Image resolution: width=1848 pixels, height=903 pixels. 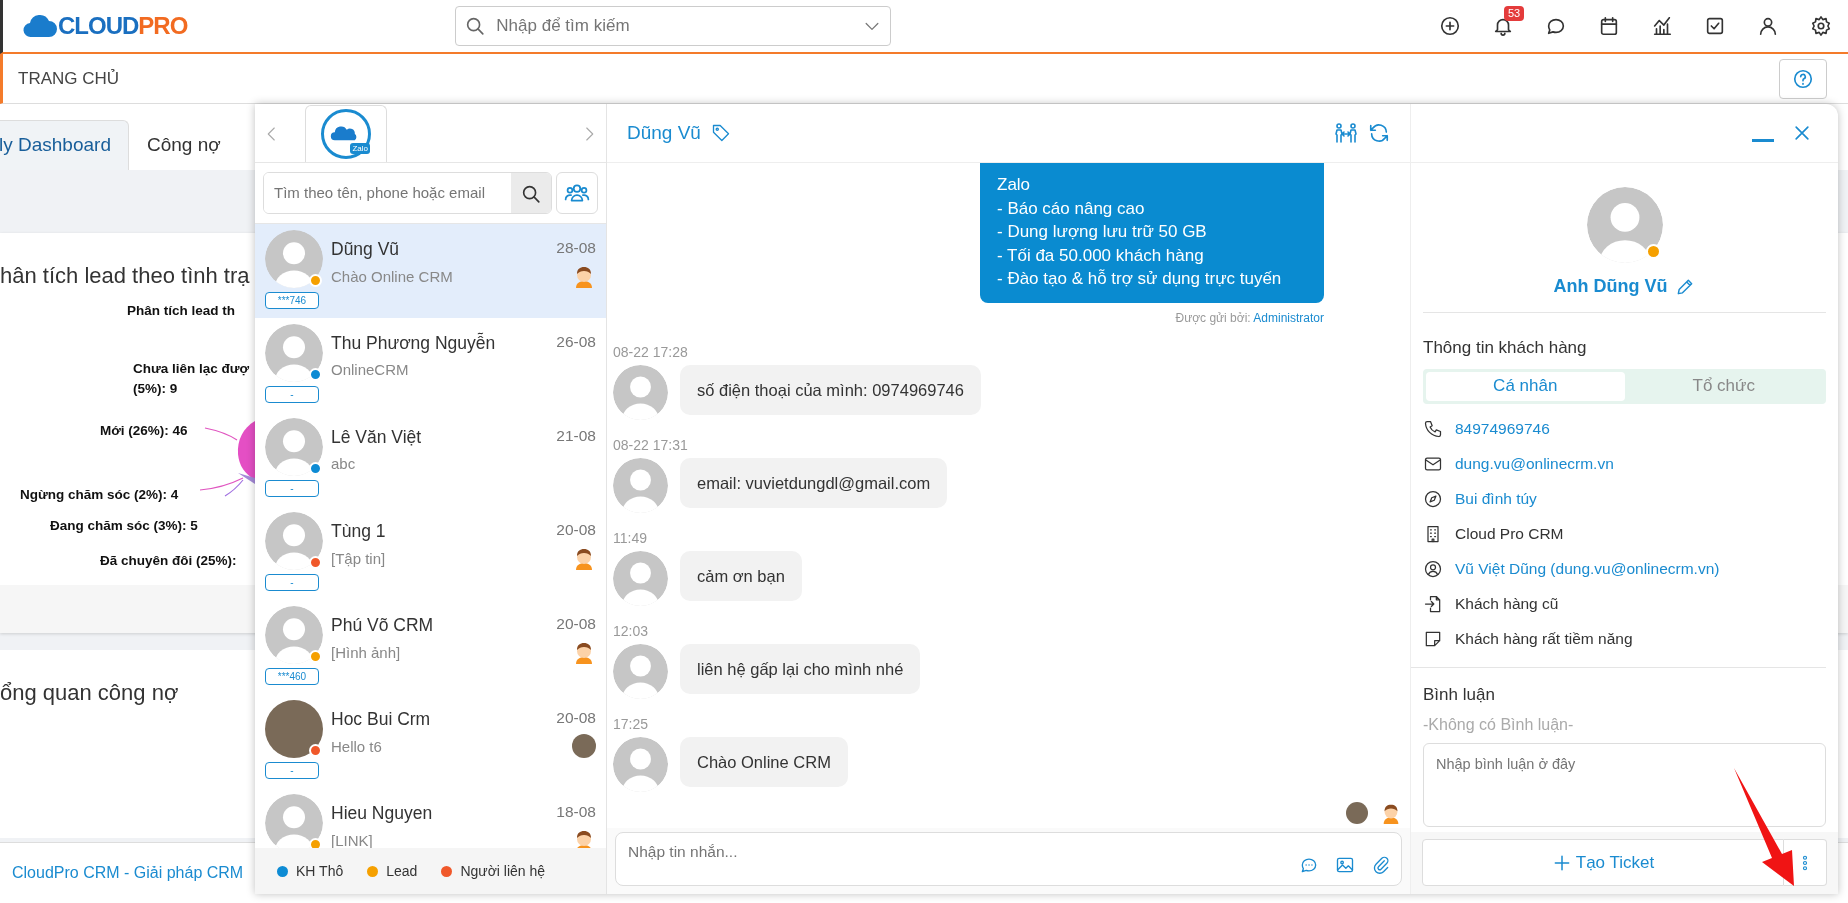 What do you see at coordinates (631, 723) in the screenshot?
I see `message-time: 17:25` at bounding box center [631, 723].